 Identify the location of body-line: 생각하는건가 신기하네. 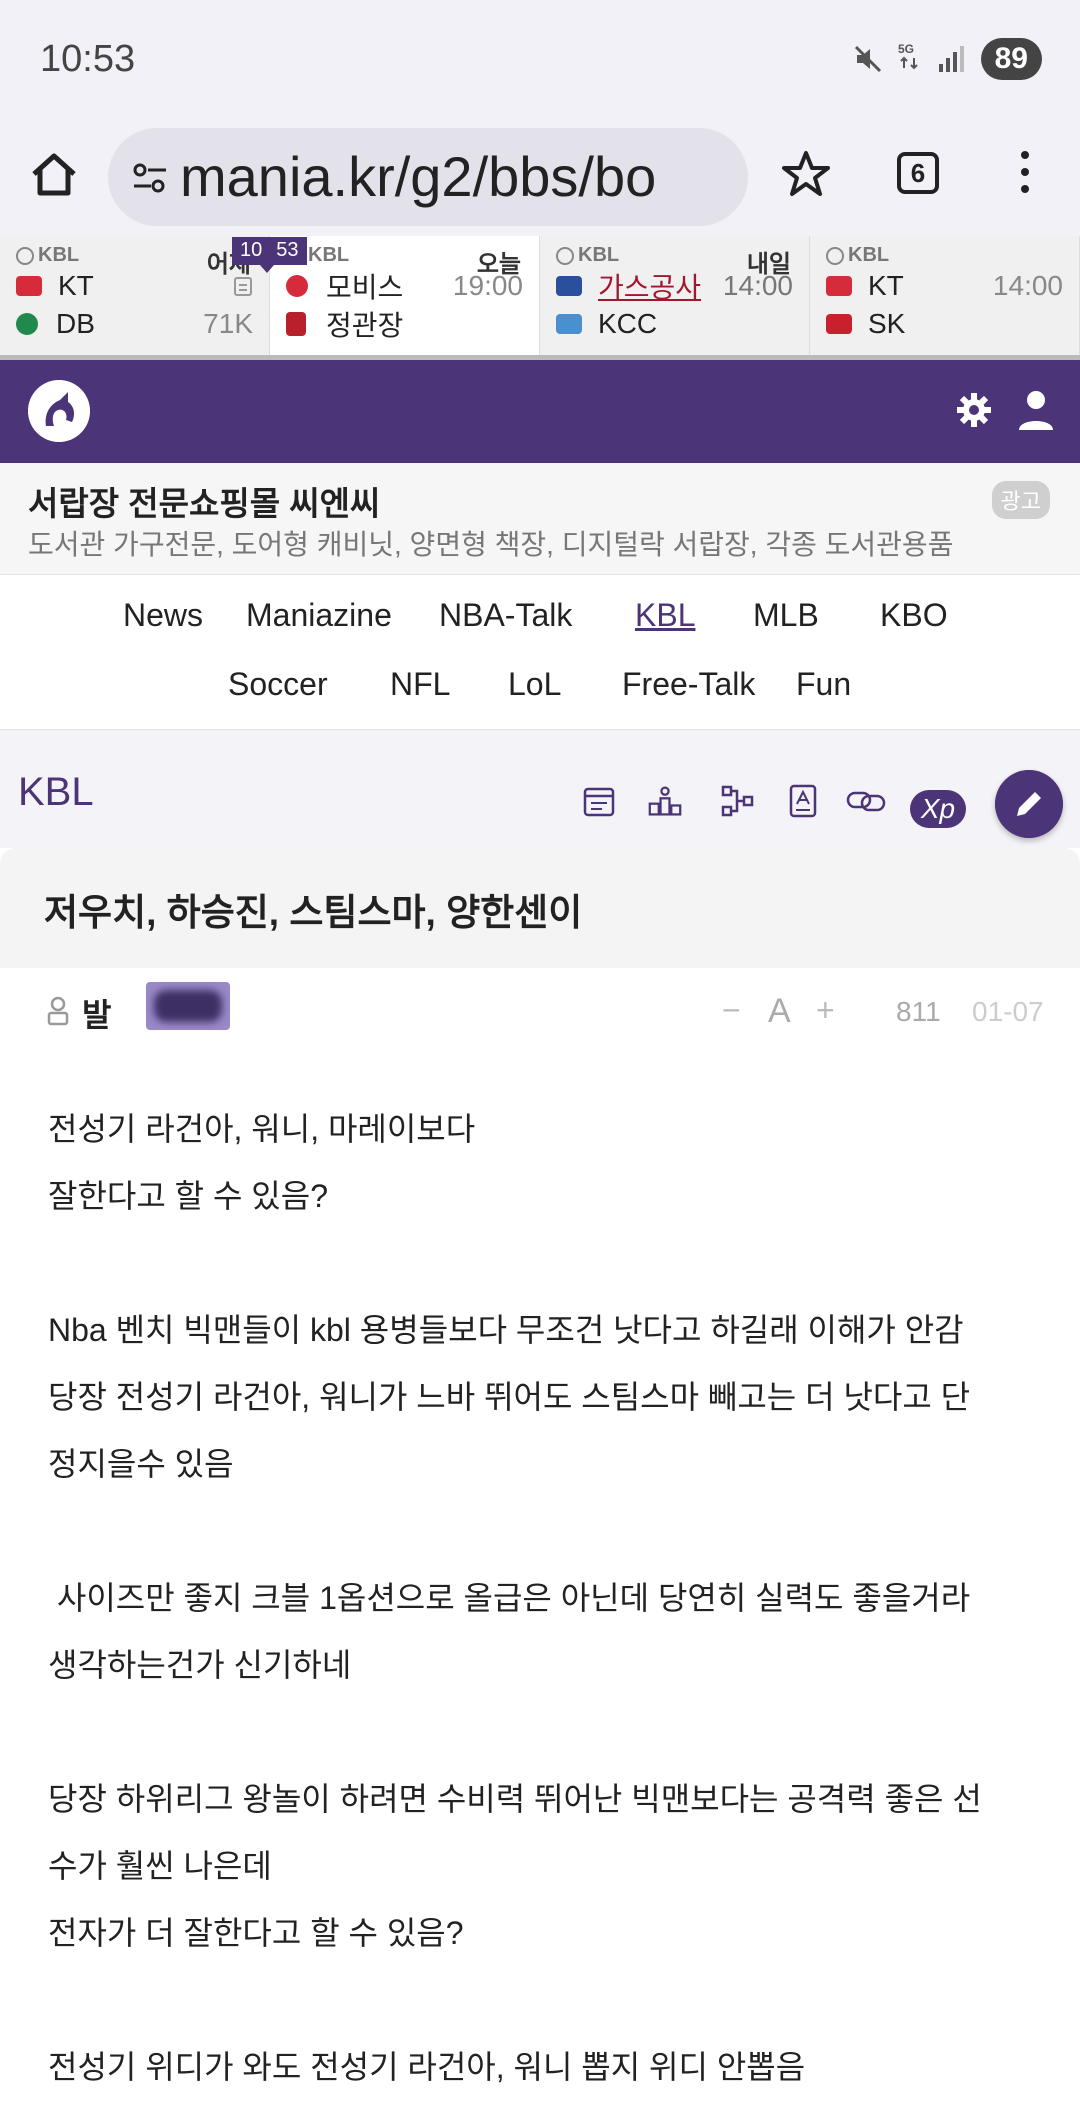
(200, 1665).